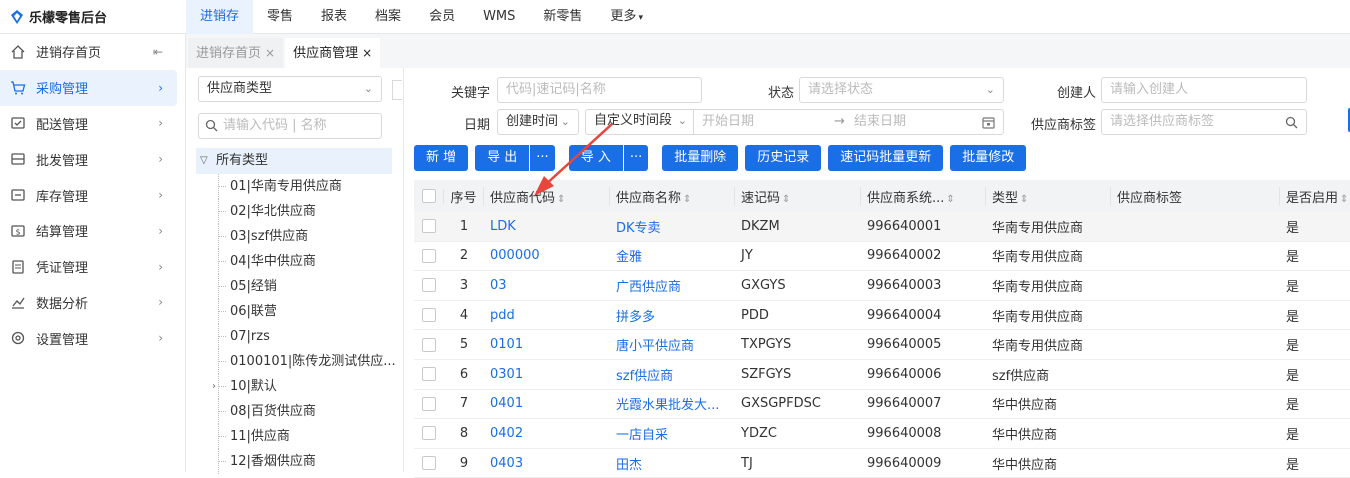 The width and height of the screenshot is (1350, 478). What do you see at coordinates (93, 16) in the screenshot?
I see `brand: 乐檬零售后台` at bounding box center [93, 16].